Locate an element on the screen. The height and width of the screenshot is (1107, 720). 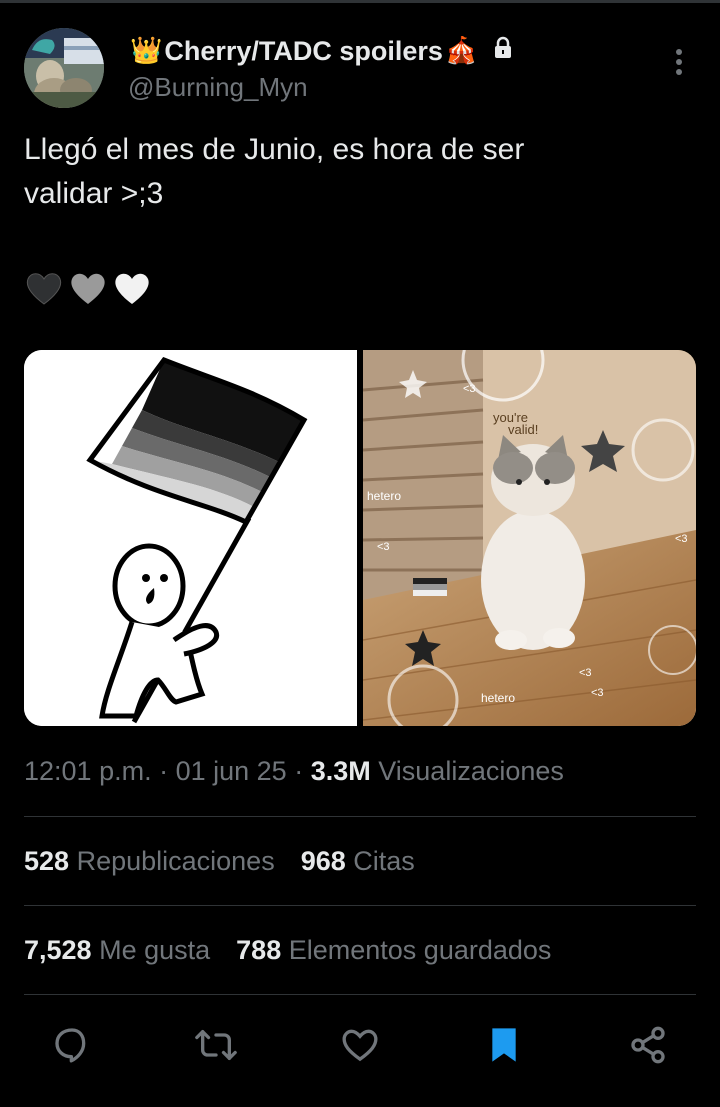
tent-emoji: 🎪 is located at coordinates (461, 51).